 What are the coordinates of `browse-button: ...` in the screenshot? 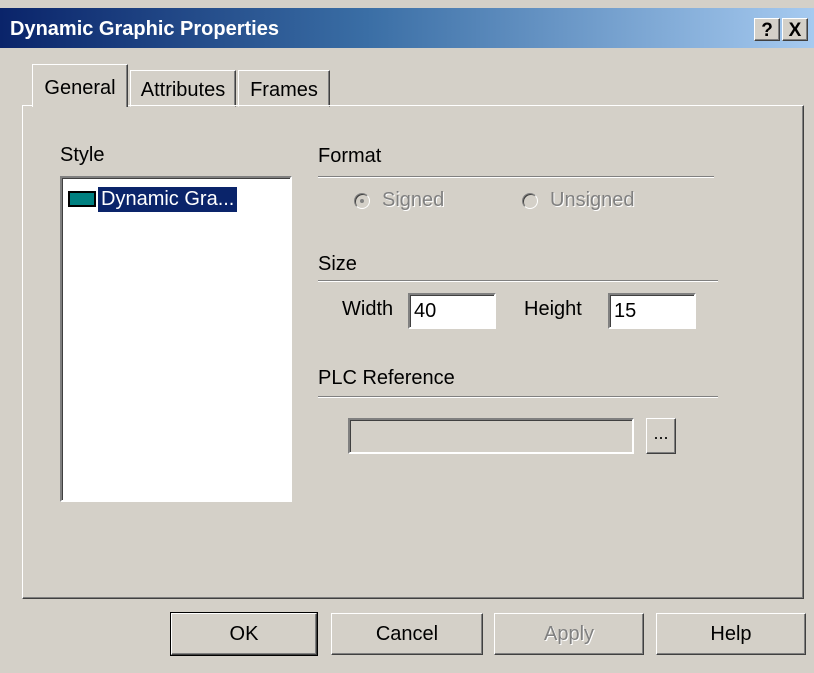 It's located at (661, 436).